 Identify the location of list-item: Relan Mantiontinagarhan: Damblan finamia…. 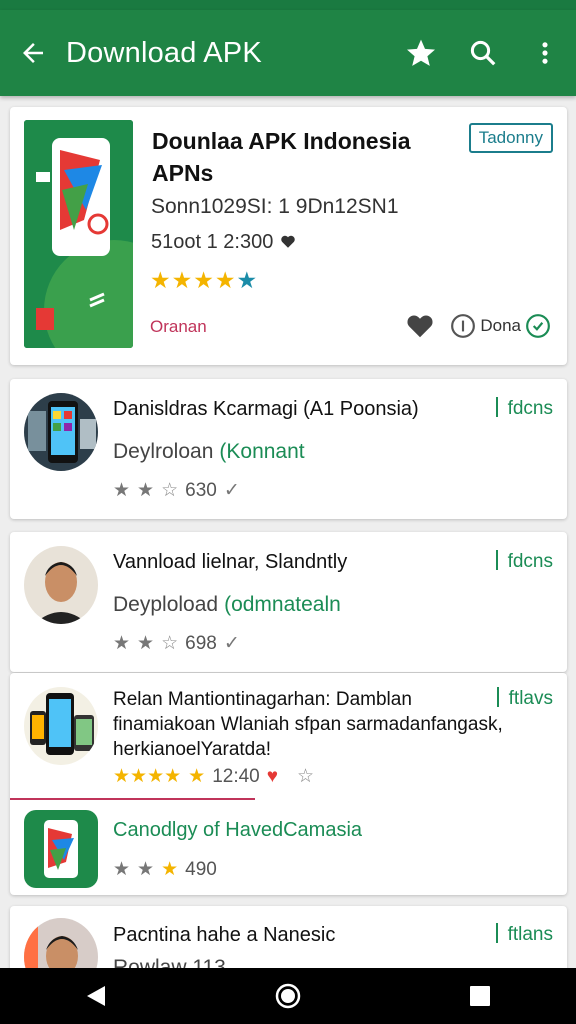
(288, 736).